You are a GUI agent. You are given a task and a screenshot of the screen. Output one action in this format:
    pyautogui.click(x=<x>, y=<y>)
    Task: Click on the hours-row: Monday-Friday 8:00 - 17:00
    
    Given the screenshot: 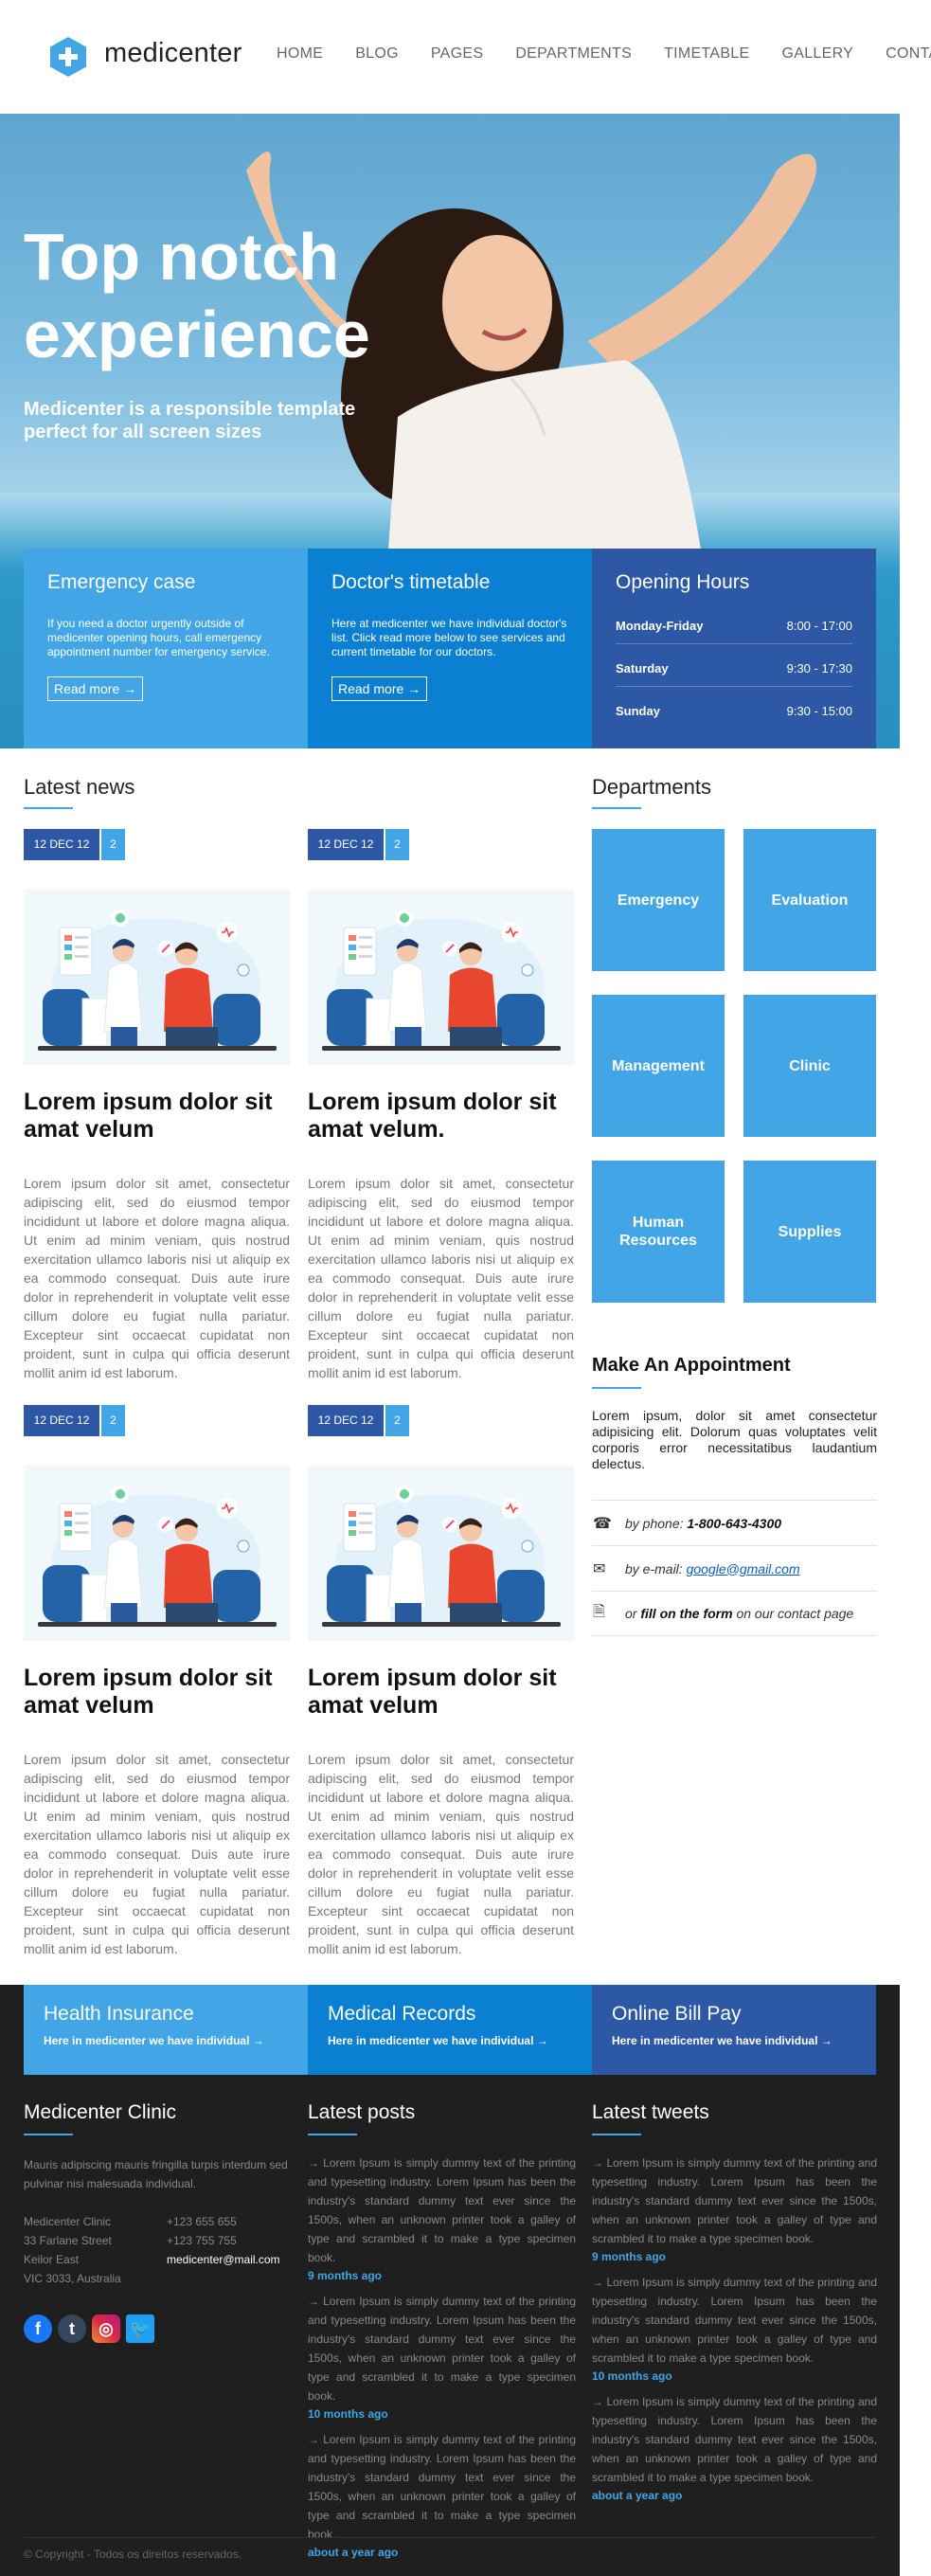 What is the action you would take?
    pyautogui.click(x=734, y=625)
    